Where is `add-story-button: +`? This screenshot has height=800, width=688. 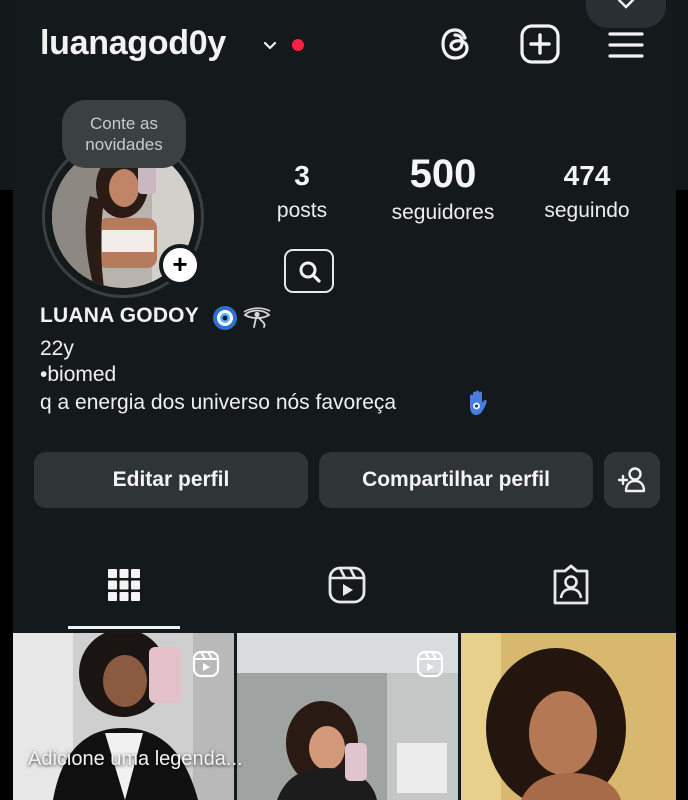 add-story-button: + is located at coordinates (180, 265).